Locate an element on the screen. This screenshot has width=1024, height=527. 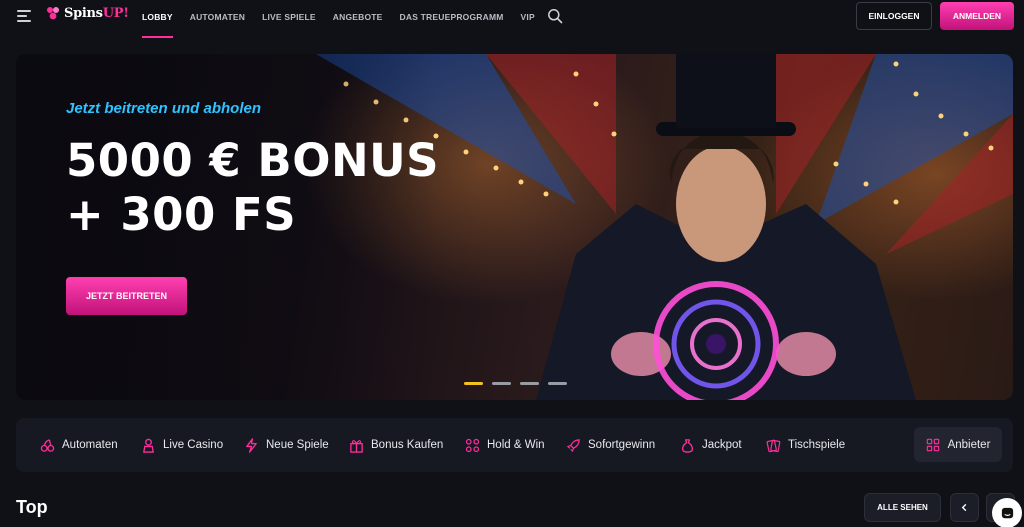
category-label: Tischspiele is located at coordinates (817, 445).